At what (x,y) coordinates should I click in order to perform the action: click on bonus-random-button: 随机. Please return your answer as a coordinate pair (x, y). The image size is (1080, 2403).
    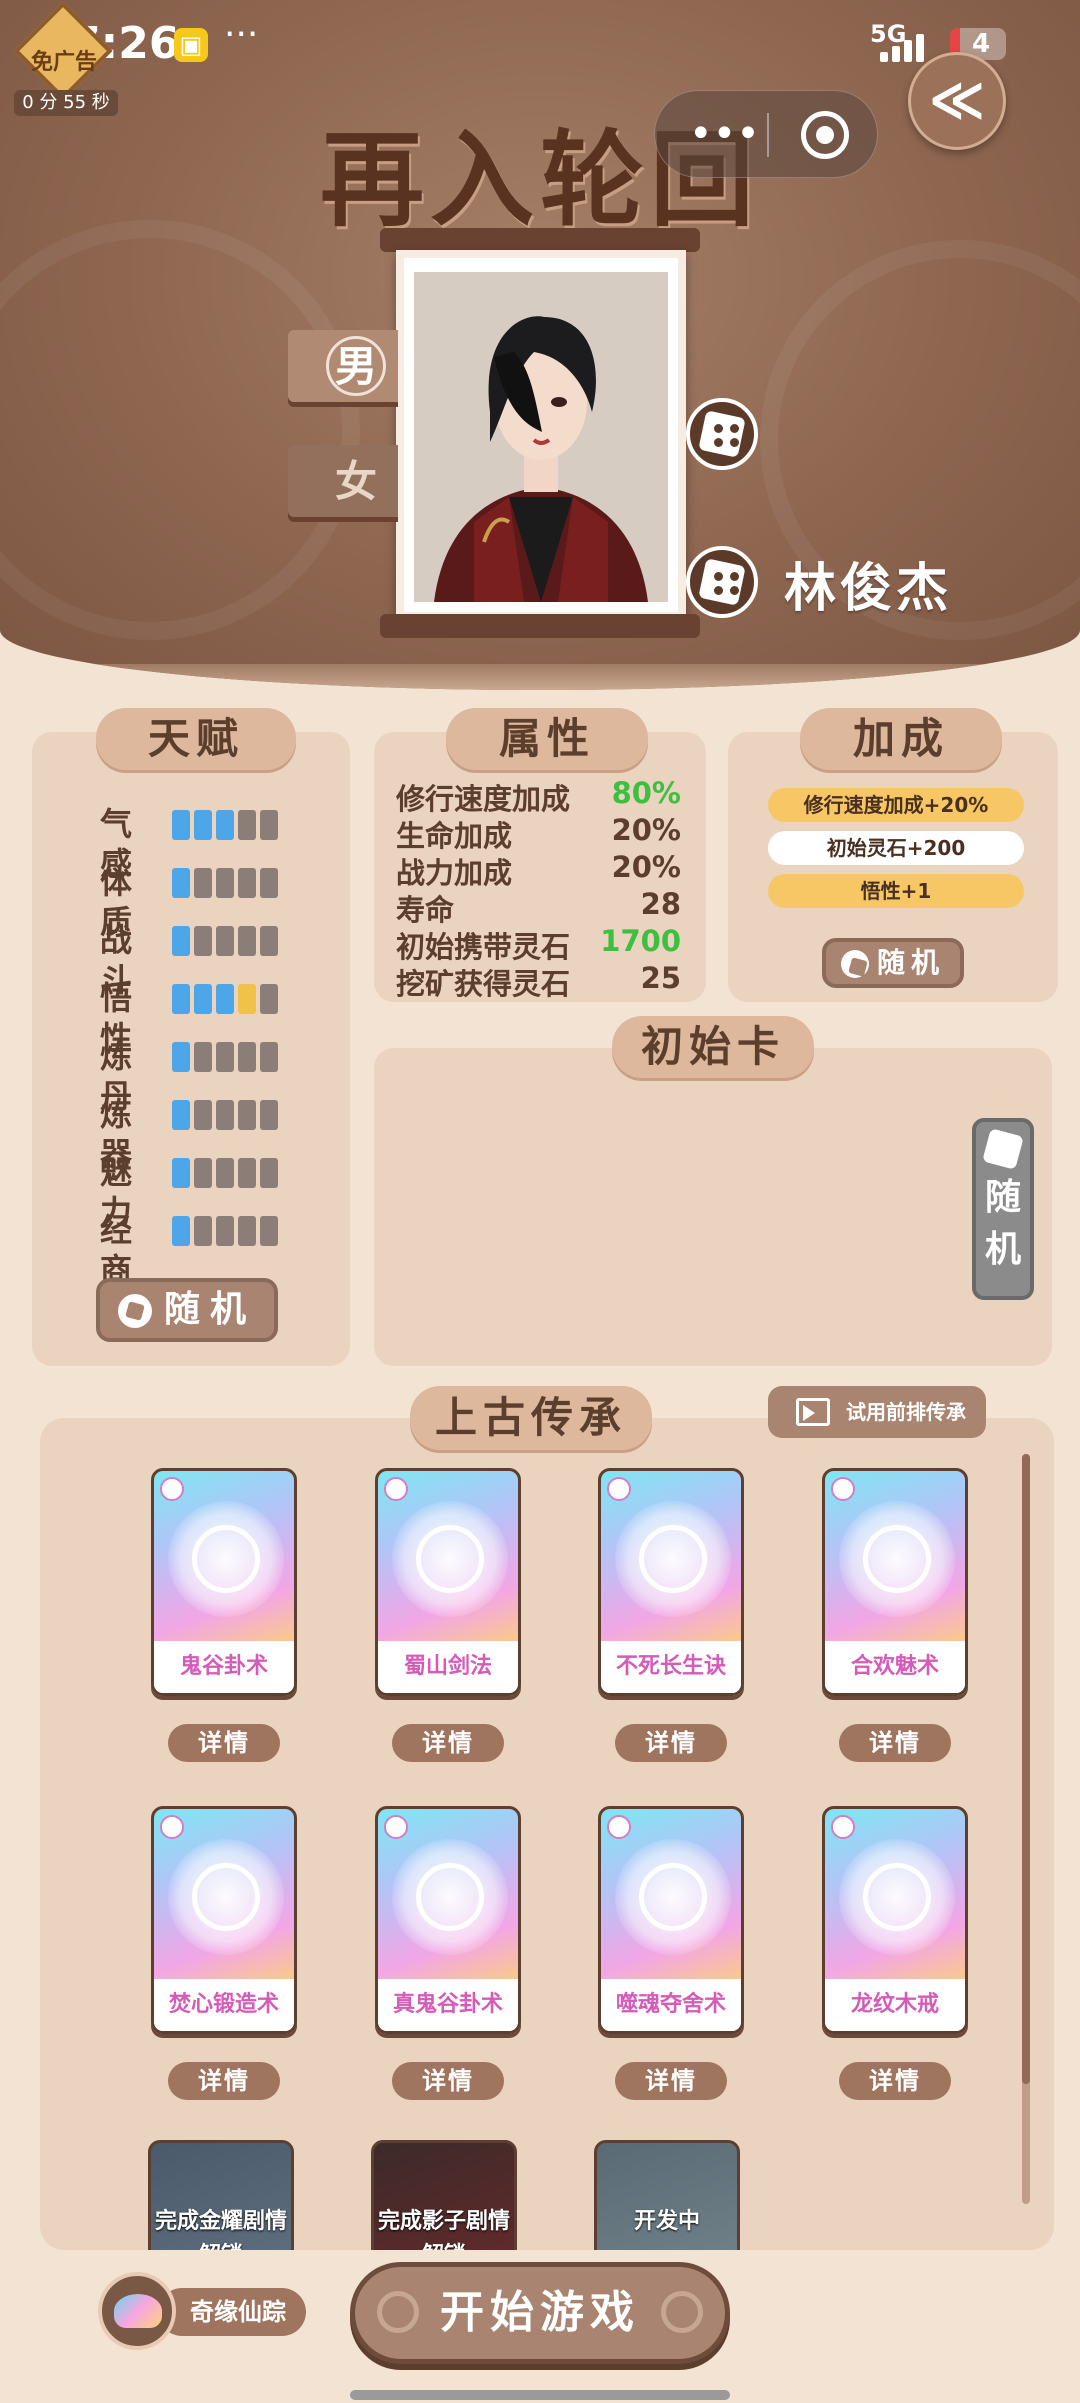
    Looking at the image, I should click on (893, 963).